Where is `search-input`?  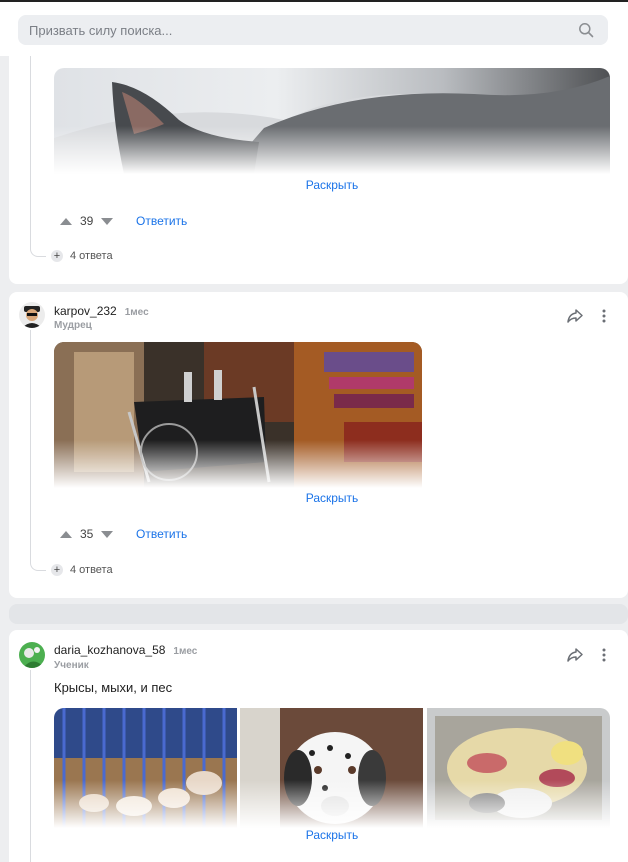
search-input is located at coordinates (288, 30).